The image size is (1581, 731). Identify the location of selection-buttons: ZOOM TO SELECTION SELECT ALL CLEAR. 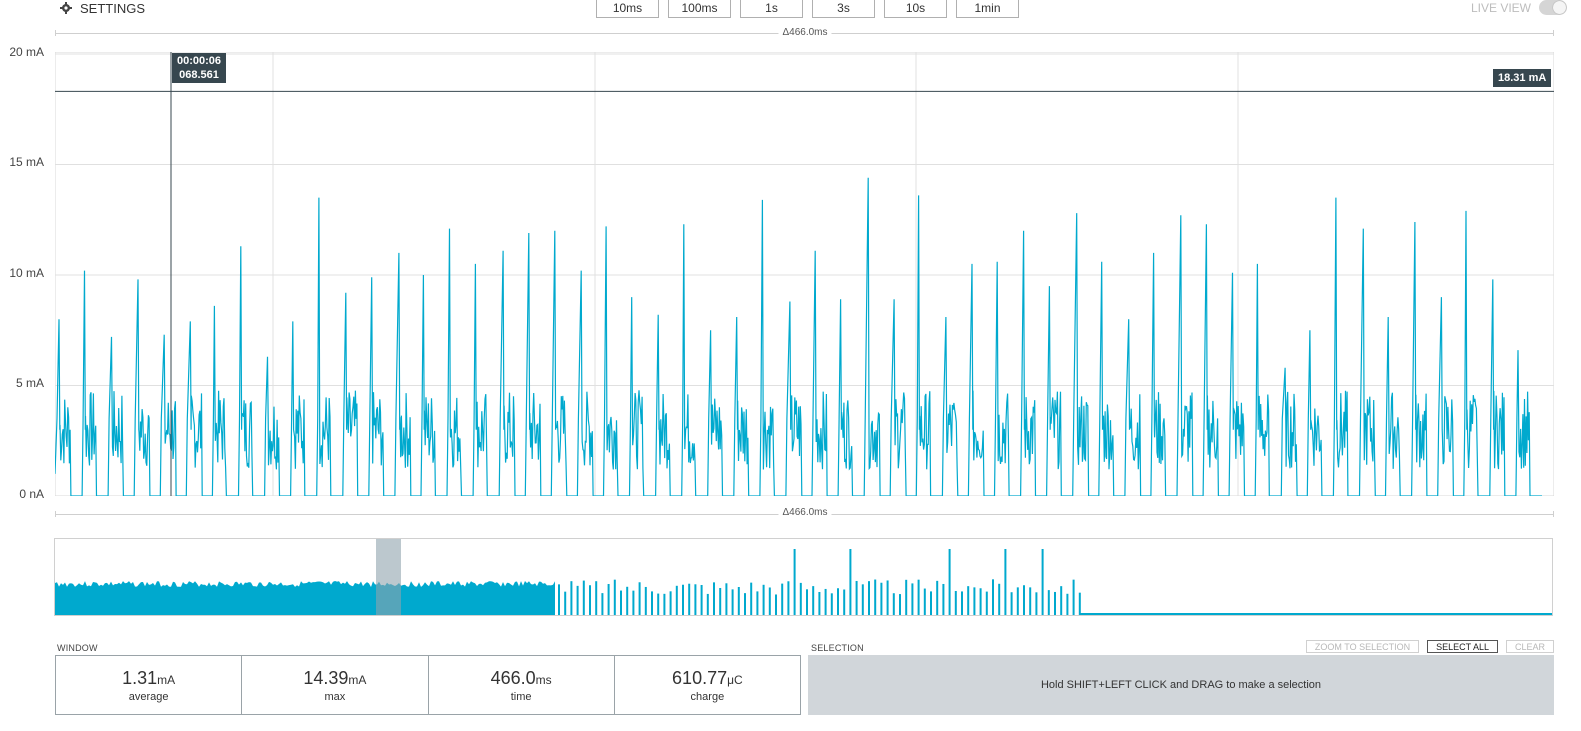
(1429, 646).